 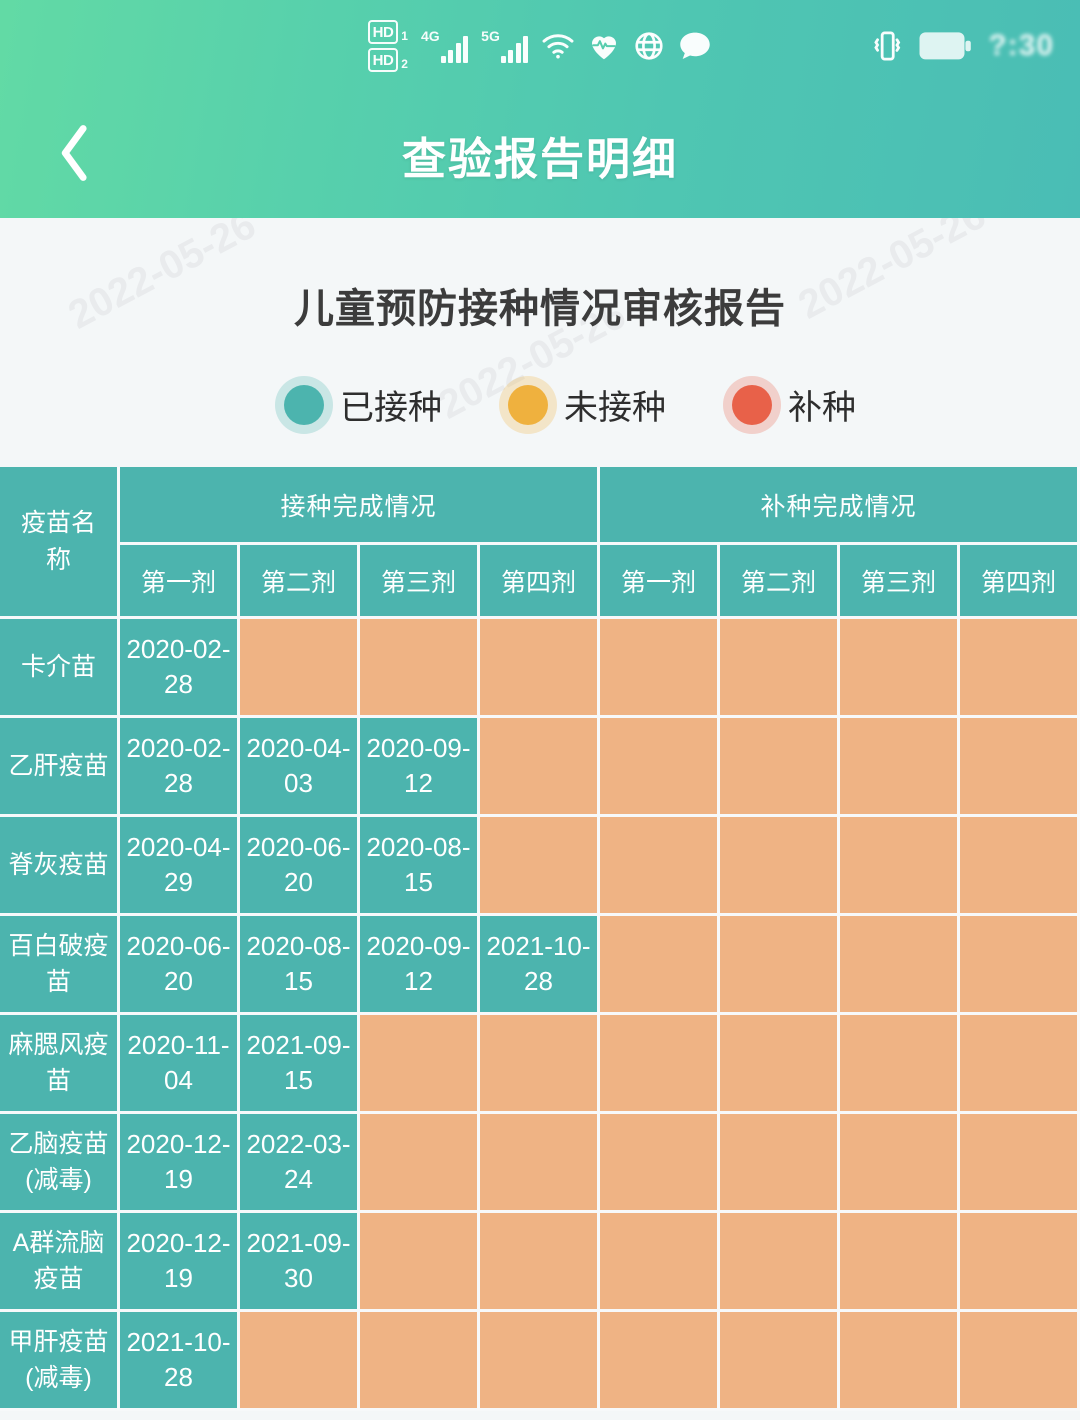 I want to click on hd2-icon: HD 2, so click(x=387, y=60).